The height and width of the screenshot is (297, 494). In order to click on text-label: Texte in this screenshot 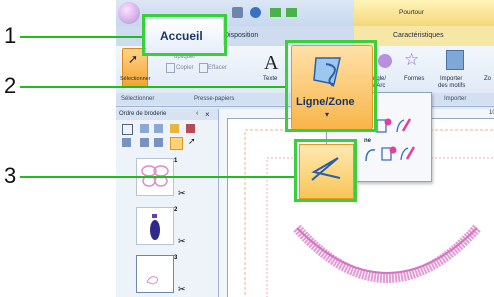, I will do `click(270, 79)`.